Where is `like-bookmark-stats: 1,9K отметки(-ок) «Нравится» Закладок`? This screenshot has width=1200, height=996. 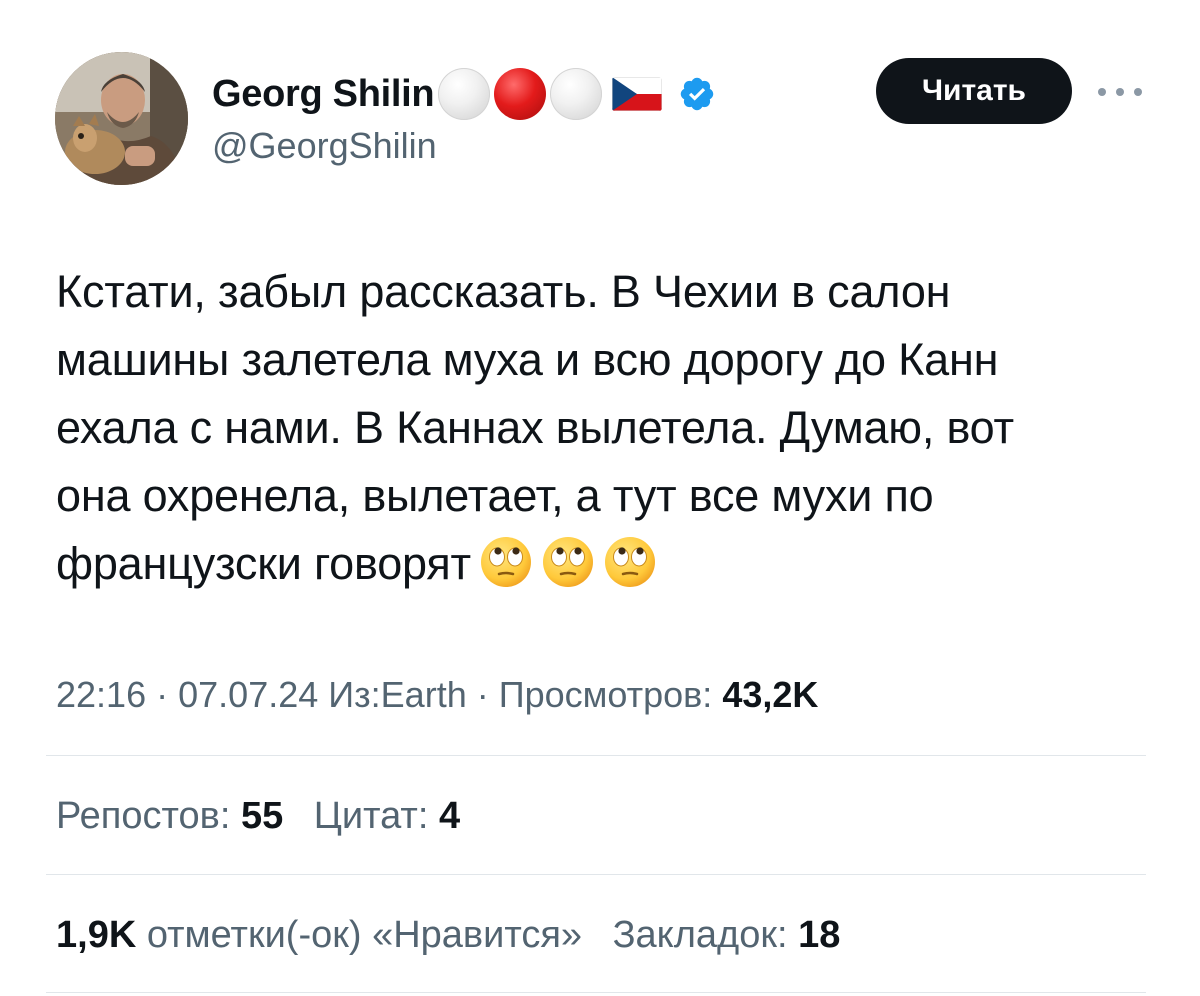
like-bookmark-stats: 1,9K отметки(-ок) «Нравится» Закладок is located at coordinates (458, 935).